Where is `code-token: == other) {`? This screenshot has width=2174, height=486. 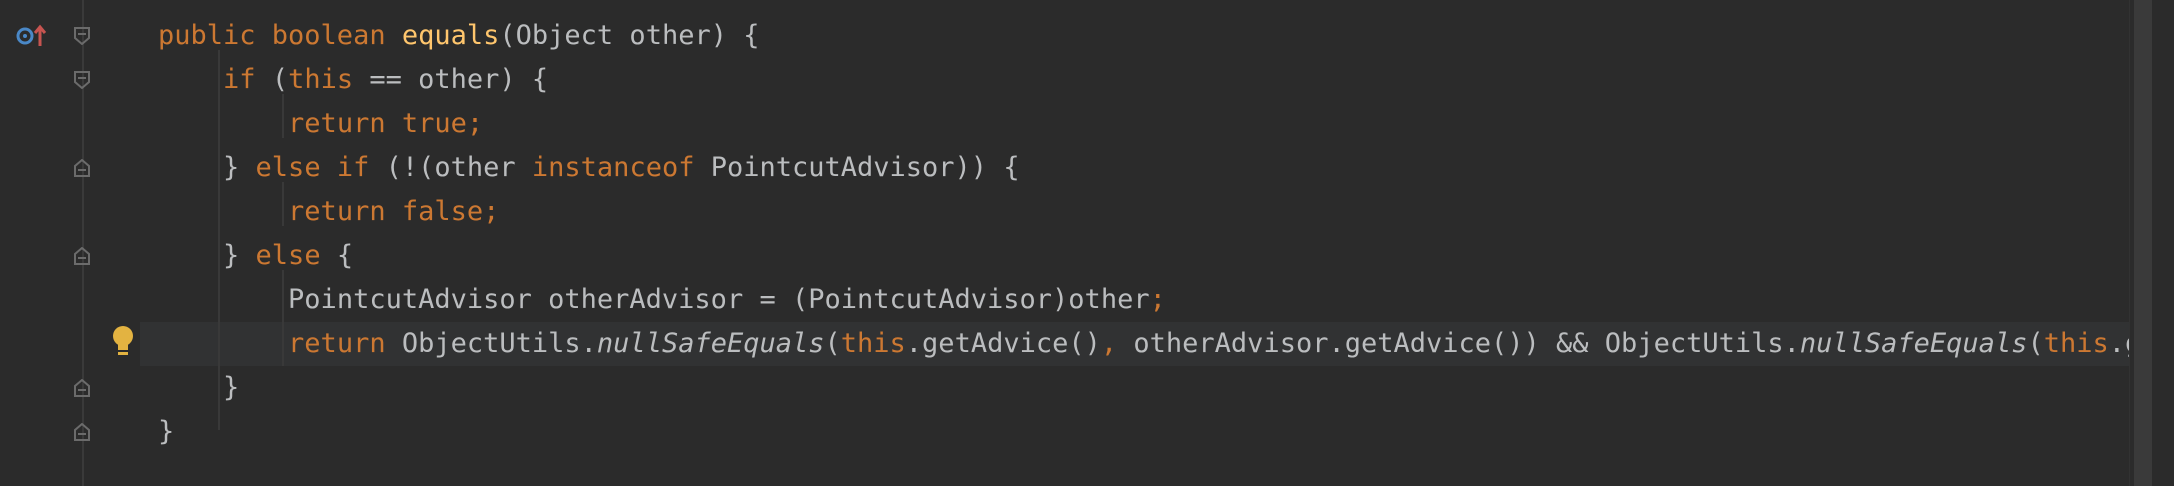
code-token: == other) { is located at coordinates (459, 79).